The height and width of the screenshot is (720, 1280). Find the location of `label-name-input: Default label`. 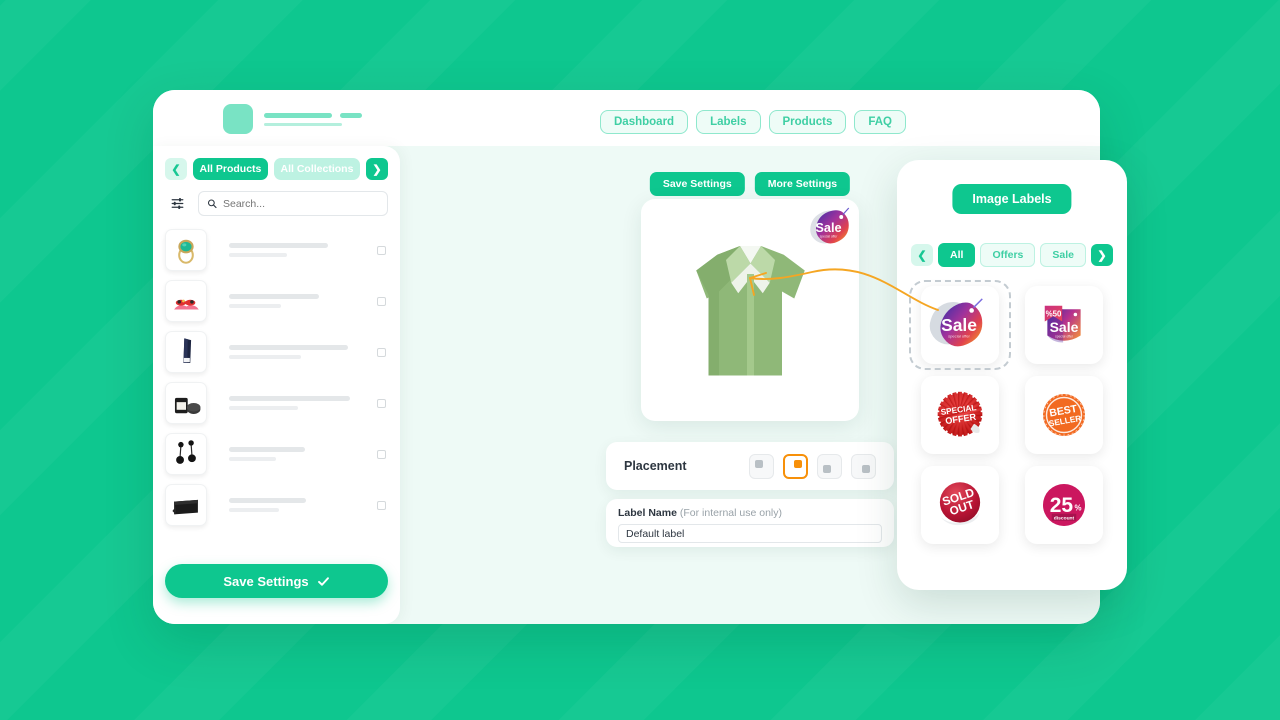

label-name-input: Default label is located at coordinates (750, 533).